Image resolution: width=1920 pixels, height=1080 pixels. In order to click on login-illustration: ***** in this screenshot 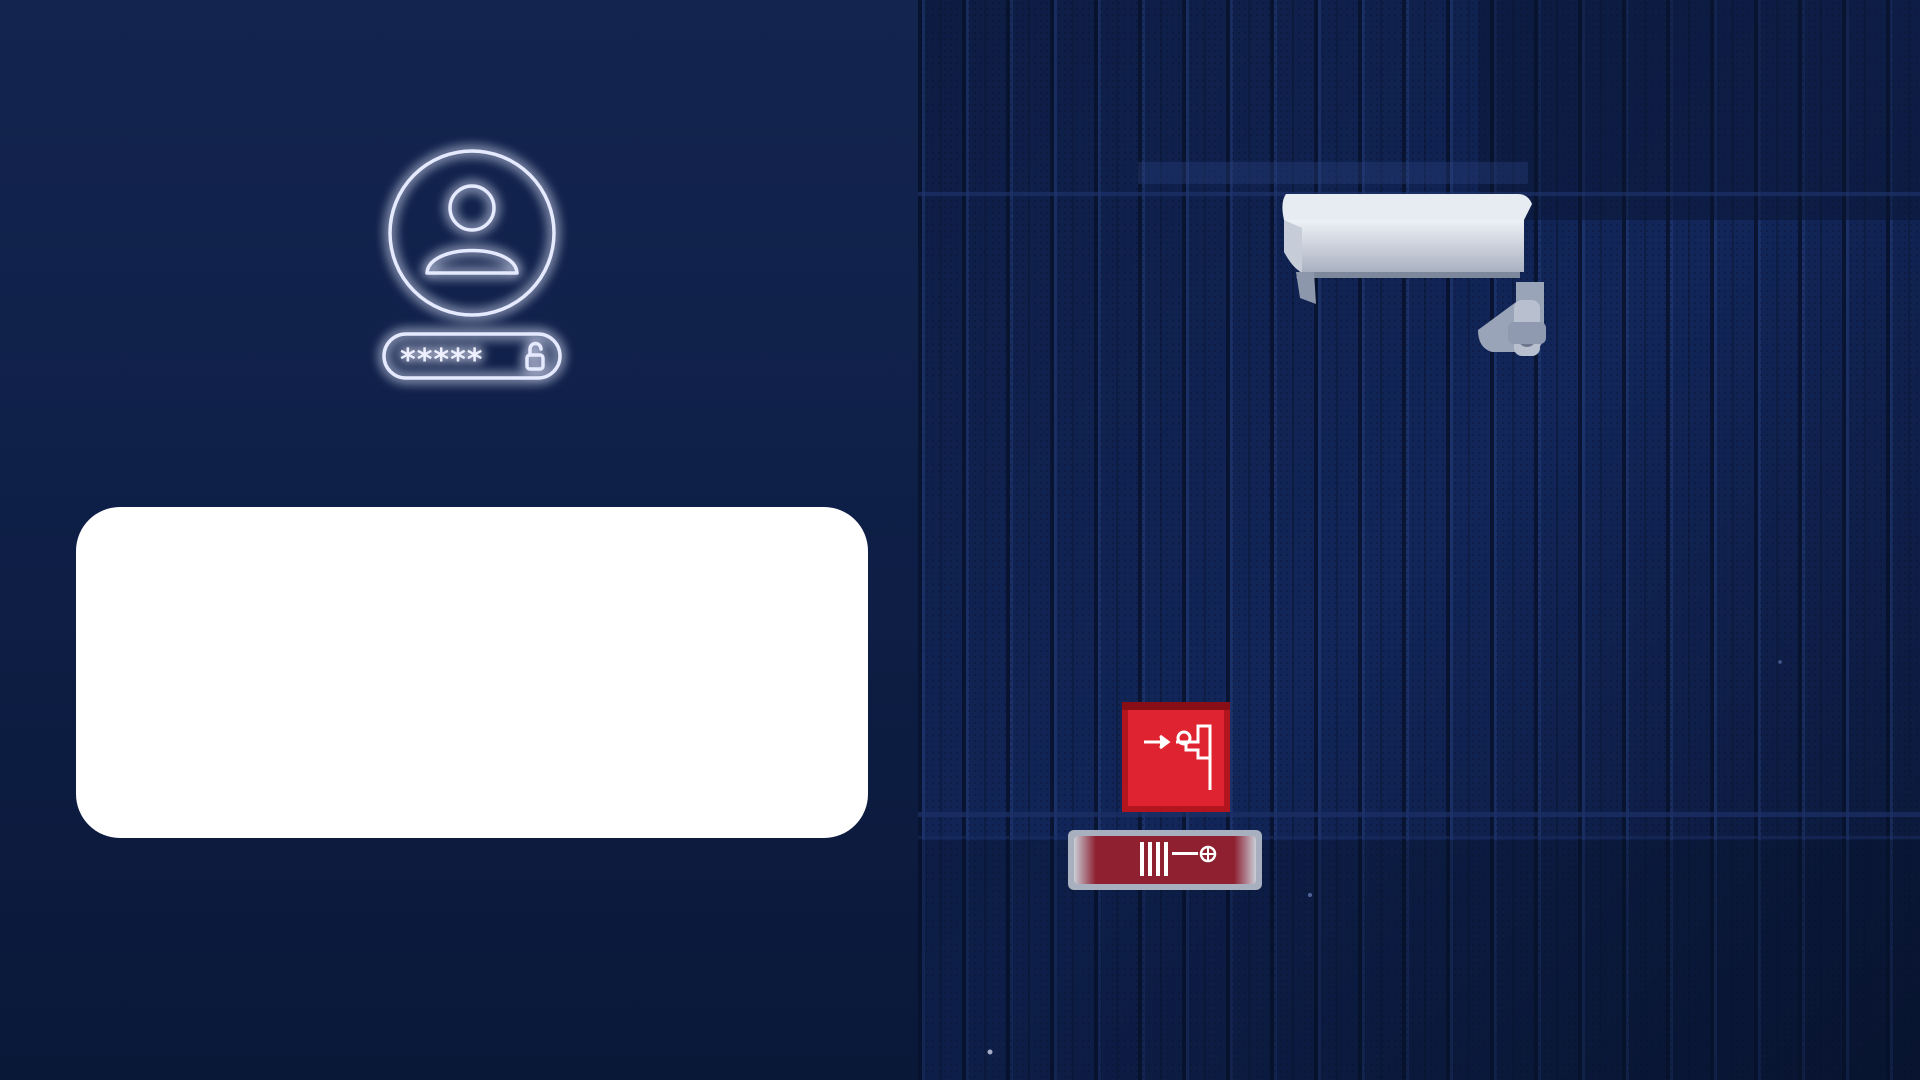, I will do `click(472, 268)`.